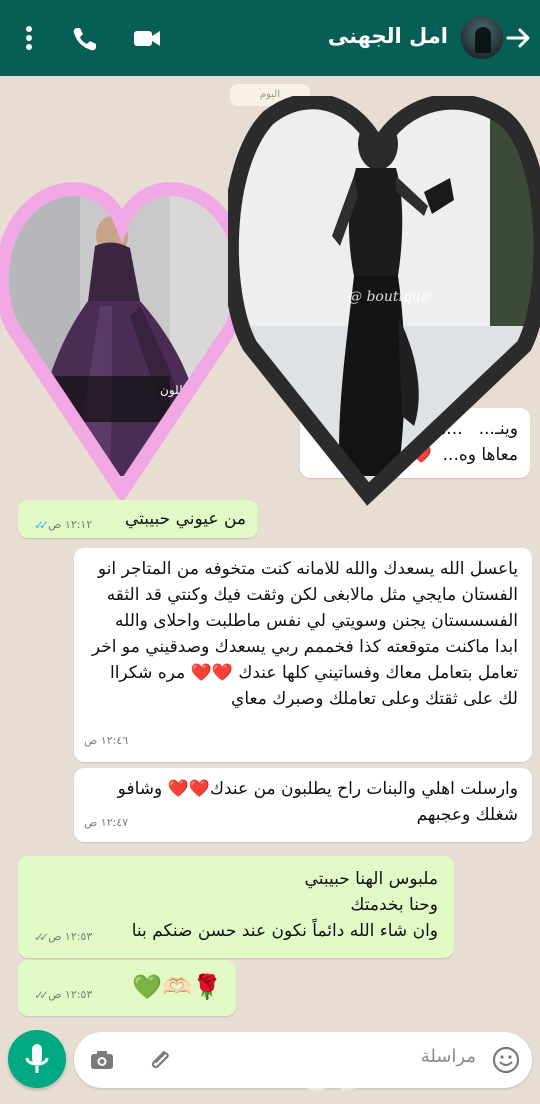 The width and height of the screenshot is (540, 1104). What do you see at coordinates (85, 38) in the screenshot?
I see `voice-call-icon` at bounding box center [85, 38].